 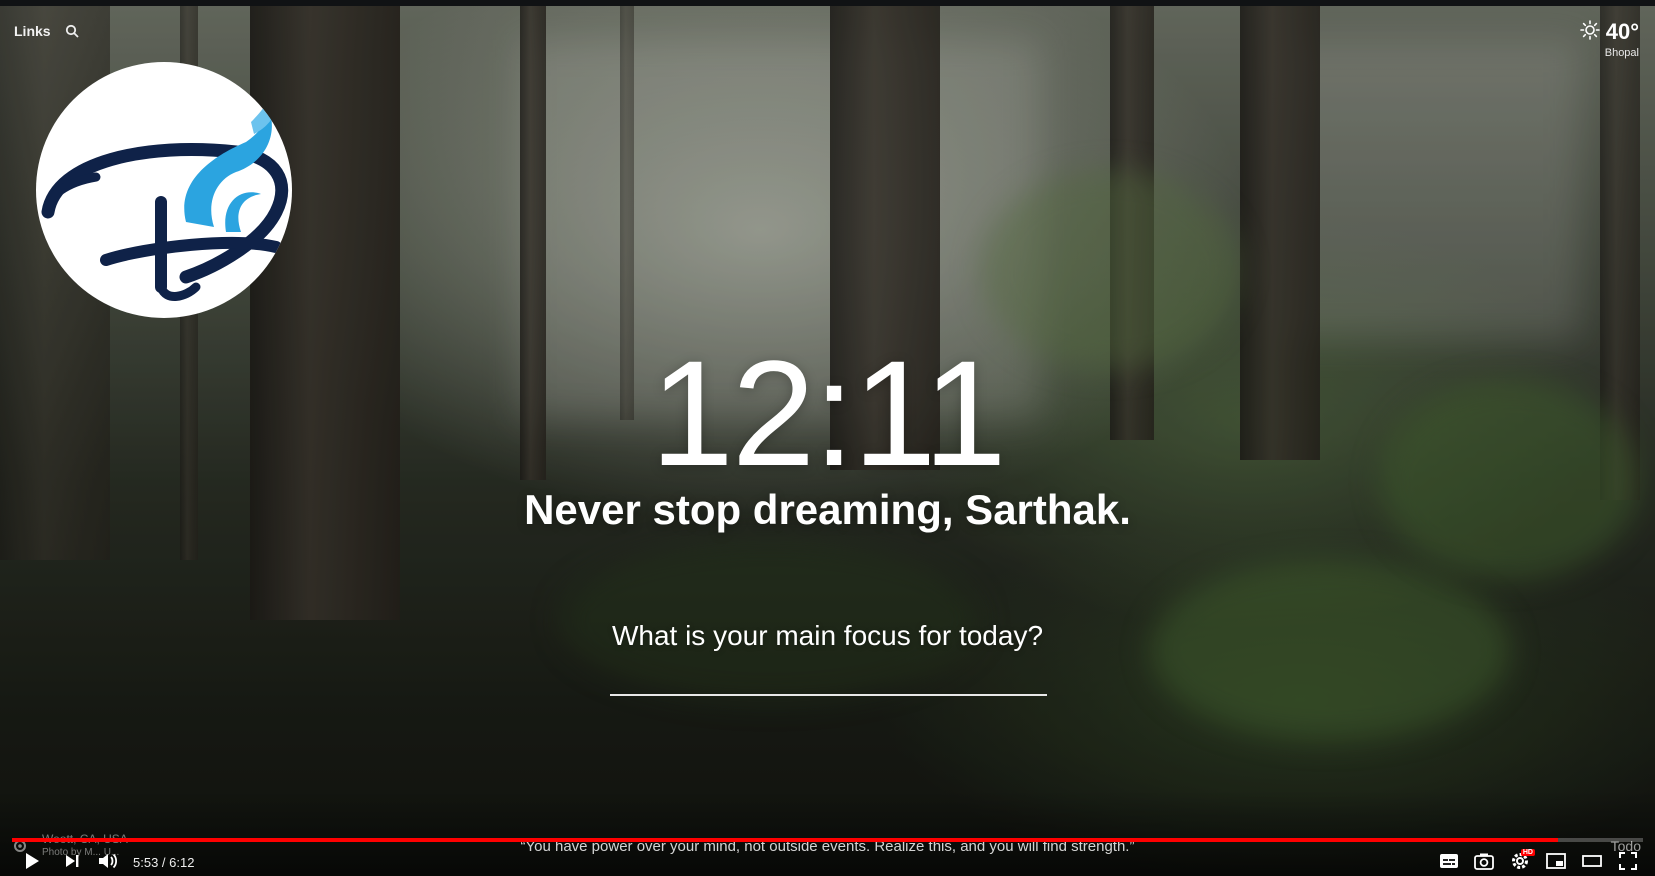 I want to click on search-icon, so click(x=72, y=31).